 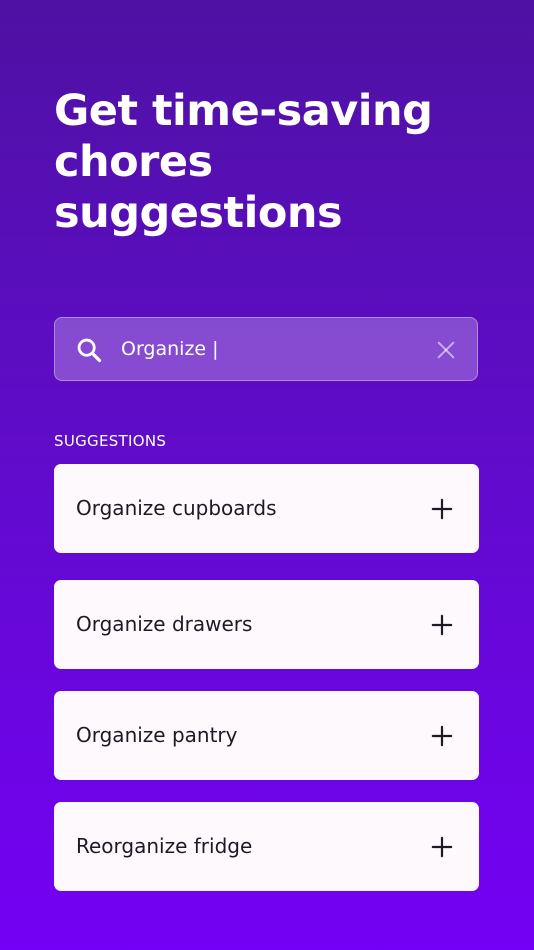 What do you see at coordinates (164, 846) in the screenshot?
I see `suggestion-label: Reorganize fridge` at bounding box center [164, 846].